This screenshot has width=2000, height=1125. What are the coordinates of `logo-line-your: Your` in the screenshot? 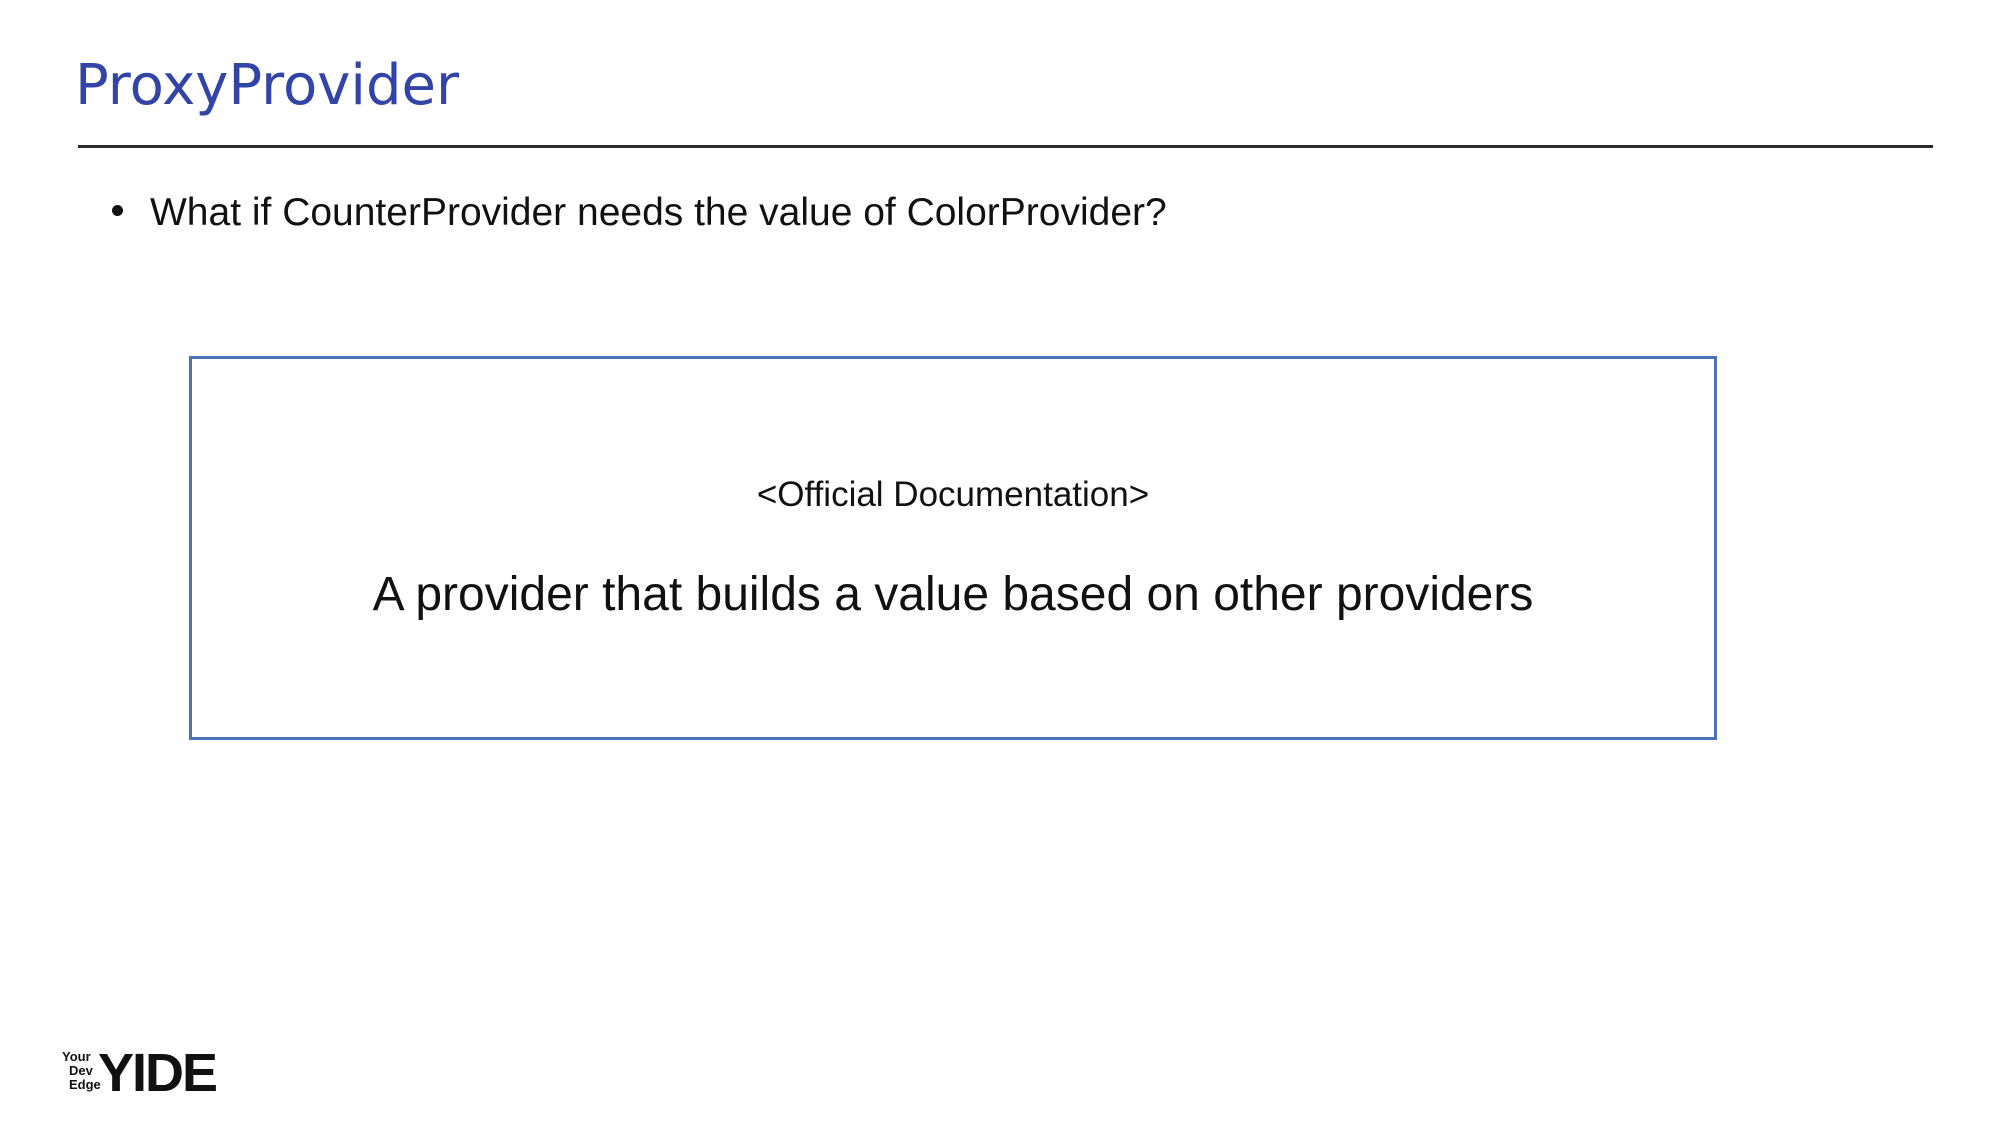 It's located at (76, 1056).